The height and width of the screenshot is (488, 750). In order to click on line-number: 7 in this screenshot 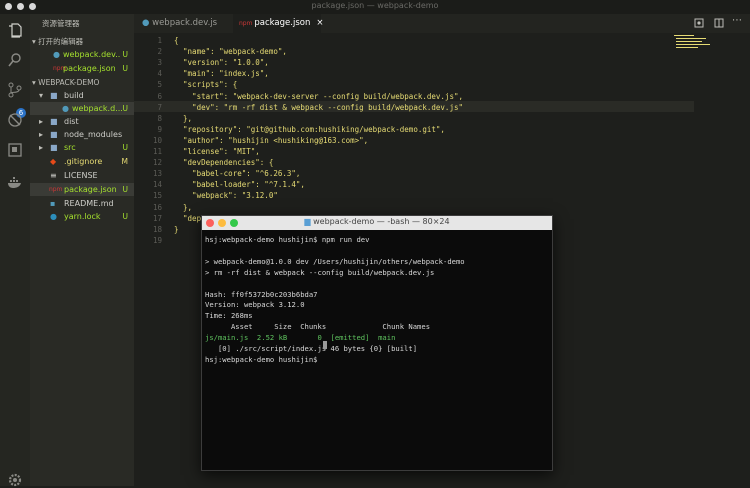, I will do `click(159, 107)`.